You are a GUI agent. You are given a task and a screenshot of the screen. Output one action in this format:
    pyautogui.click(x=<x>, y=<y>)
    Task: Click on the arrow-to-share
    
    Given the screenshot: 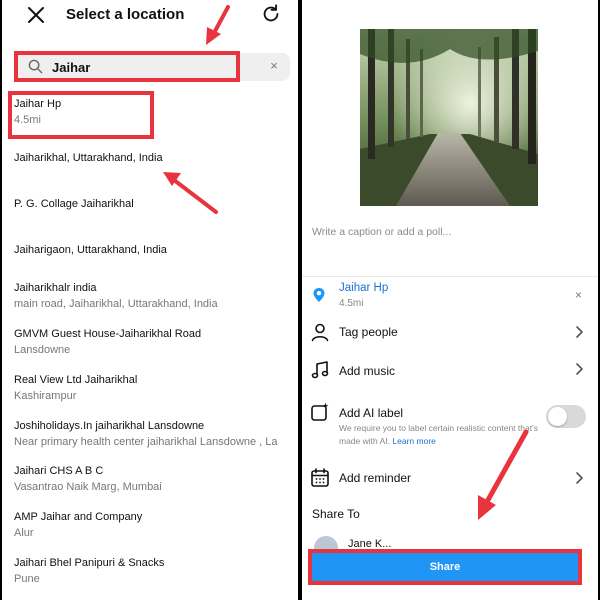 What is the action you would take?
    pyautogui.click(x=503, y=474)
    